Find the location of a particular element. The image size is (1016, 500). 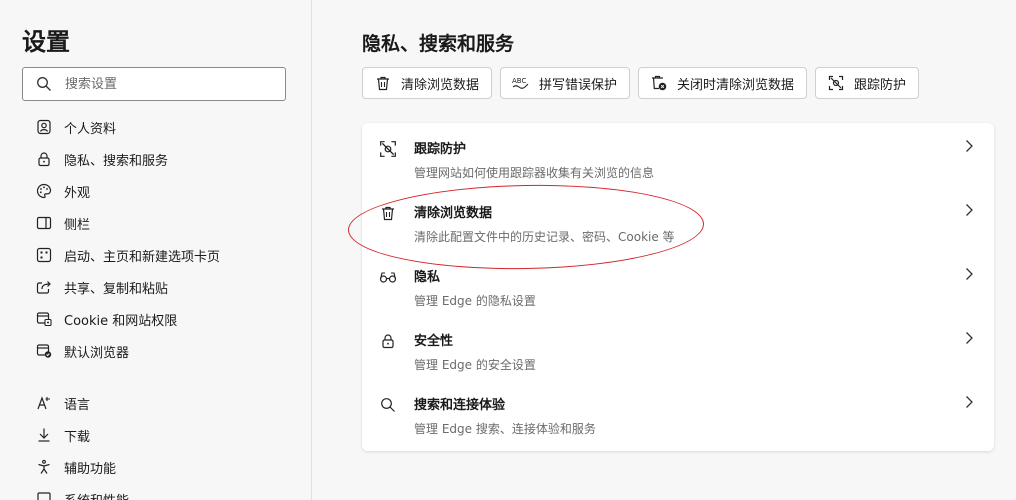

row-title: 搜索和连接体验 is located at coordinates (460, 405).